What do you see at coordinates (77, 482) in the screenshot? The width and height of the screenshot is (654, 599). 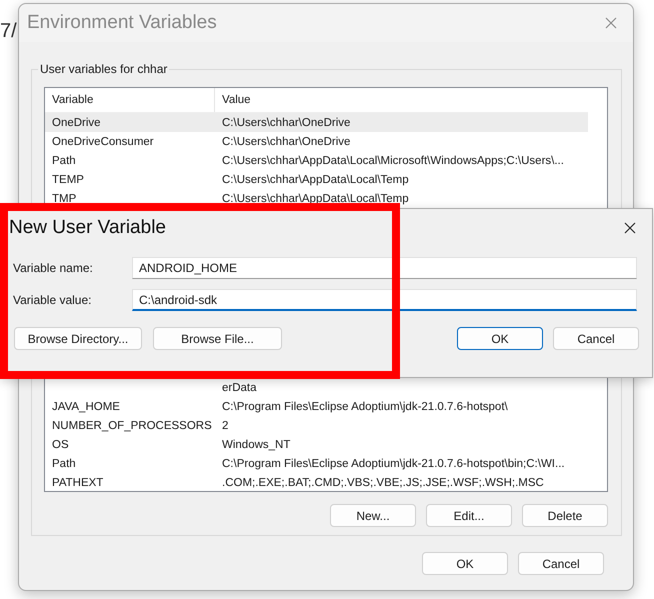 I see `table-cell-text: PATHEXT` at bounding box center [77, 482].